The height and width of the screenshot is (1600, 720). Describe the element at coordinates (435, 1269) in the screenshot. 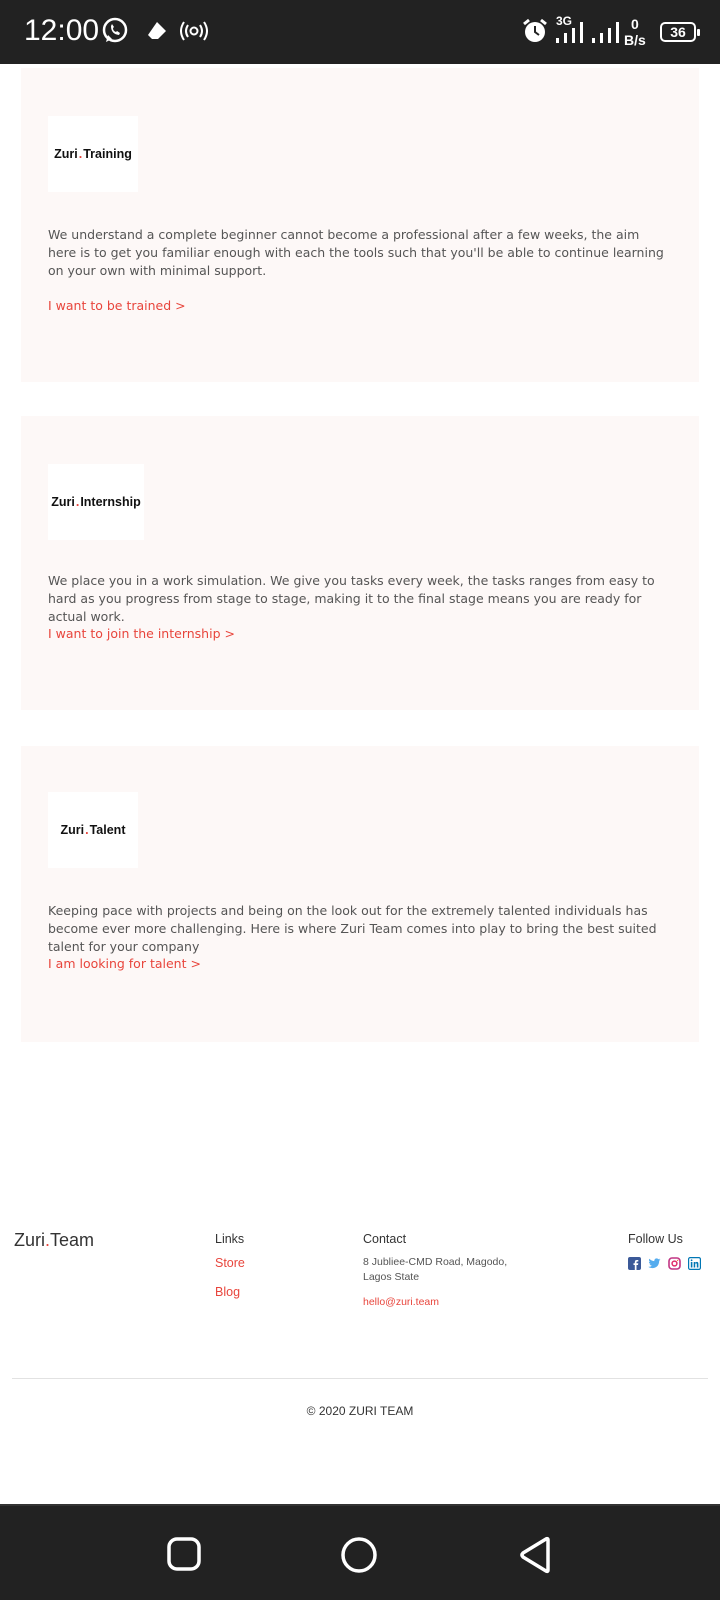

I see `contact-address: 8 Jubliee-CMD Road, Magodo, Lagos State` at that location.